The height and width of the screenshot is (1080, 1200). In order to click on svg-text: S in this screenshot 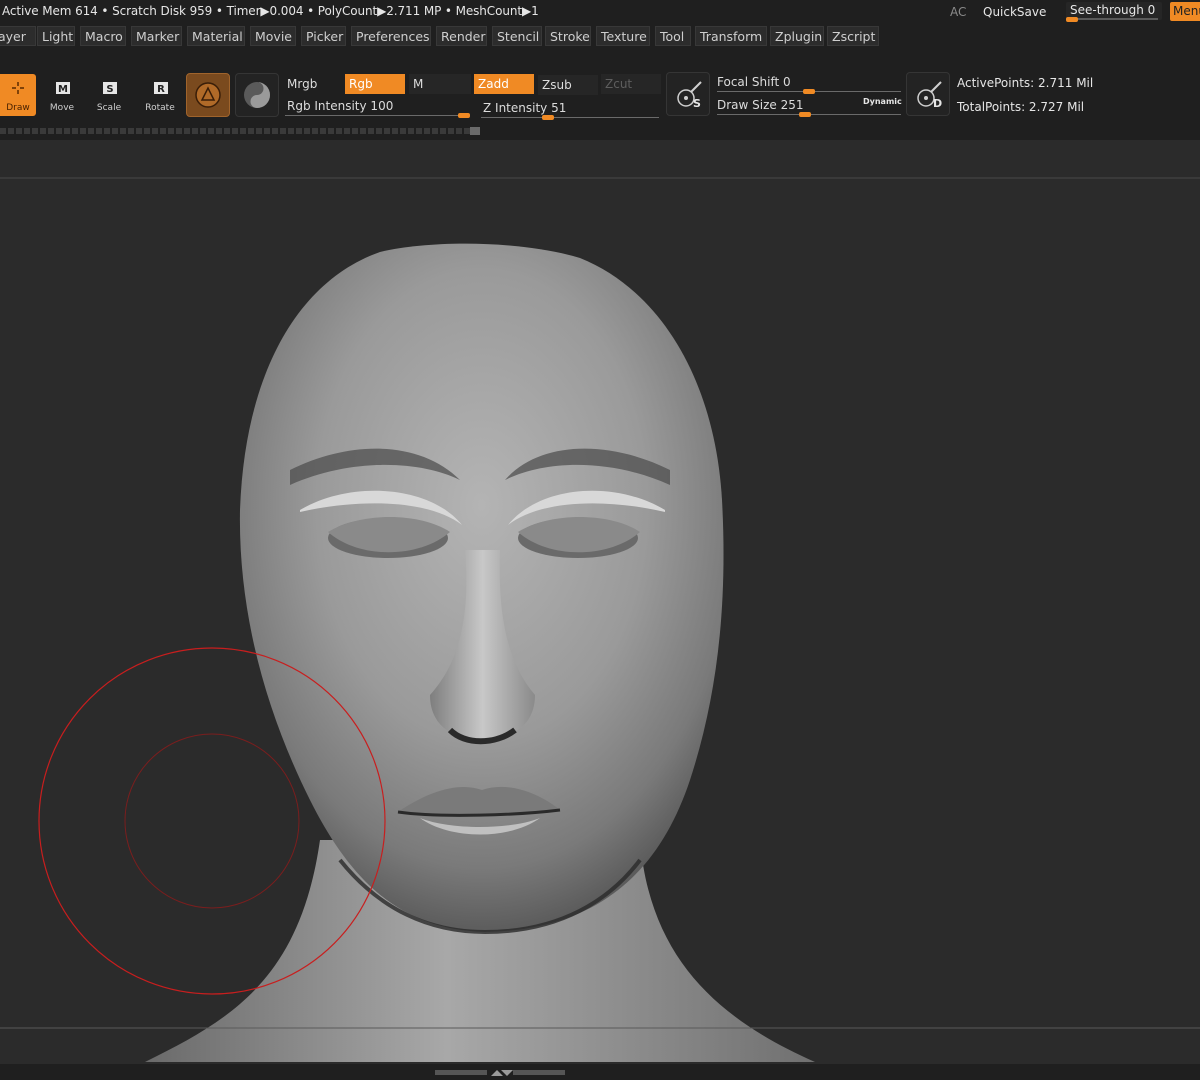, I will do `click(109, 89)`.